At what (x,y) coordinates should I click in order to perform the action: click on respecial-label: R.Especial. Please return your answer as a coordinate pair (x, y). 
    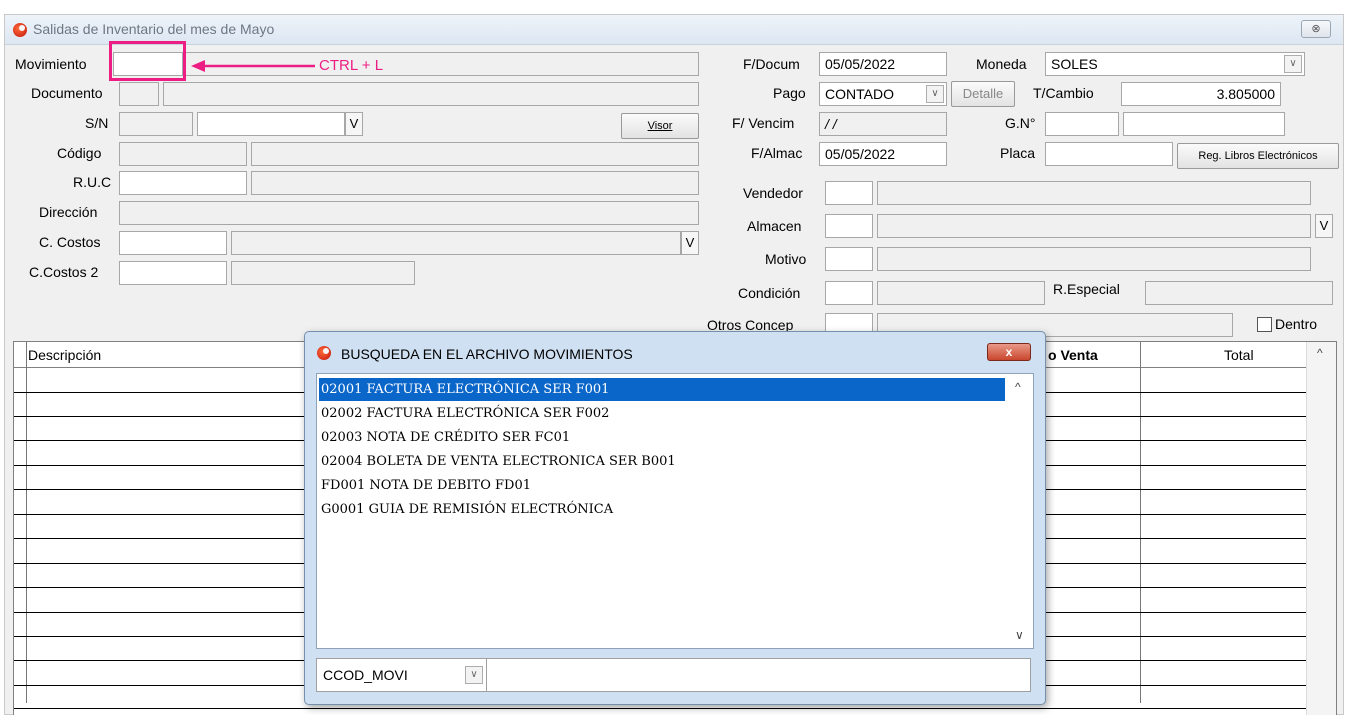
    Looking at the image, I should click on (1086, 289).